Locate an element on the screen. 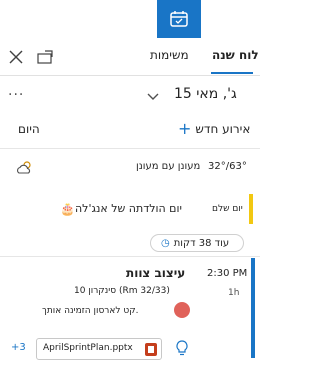 This screenshot has width=320, height=366. calendar-icon is located at coordinates (179, 19).